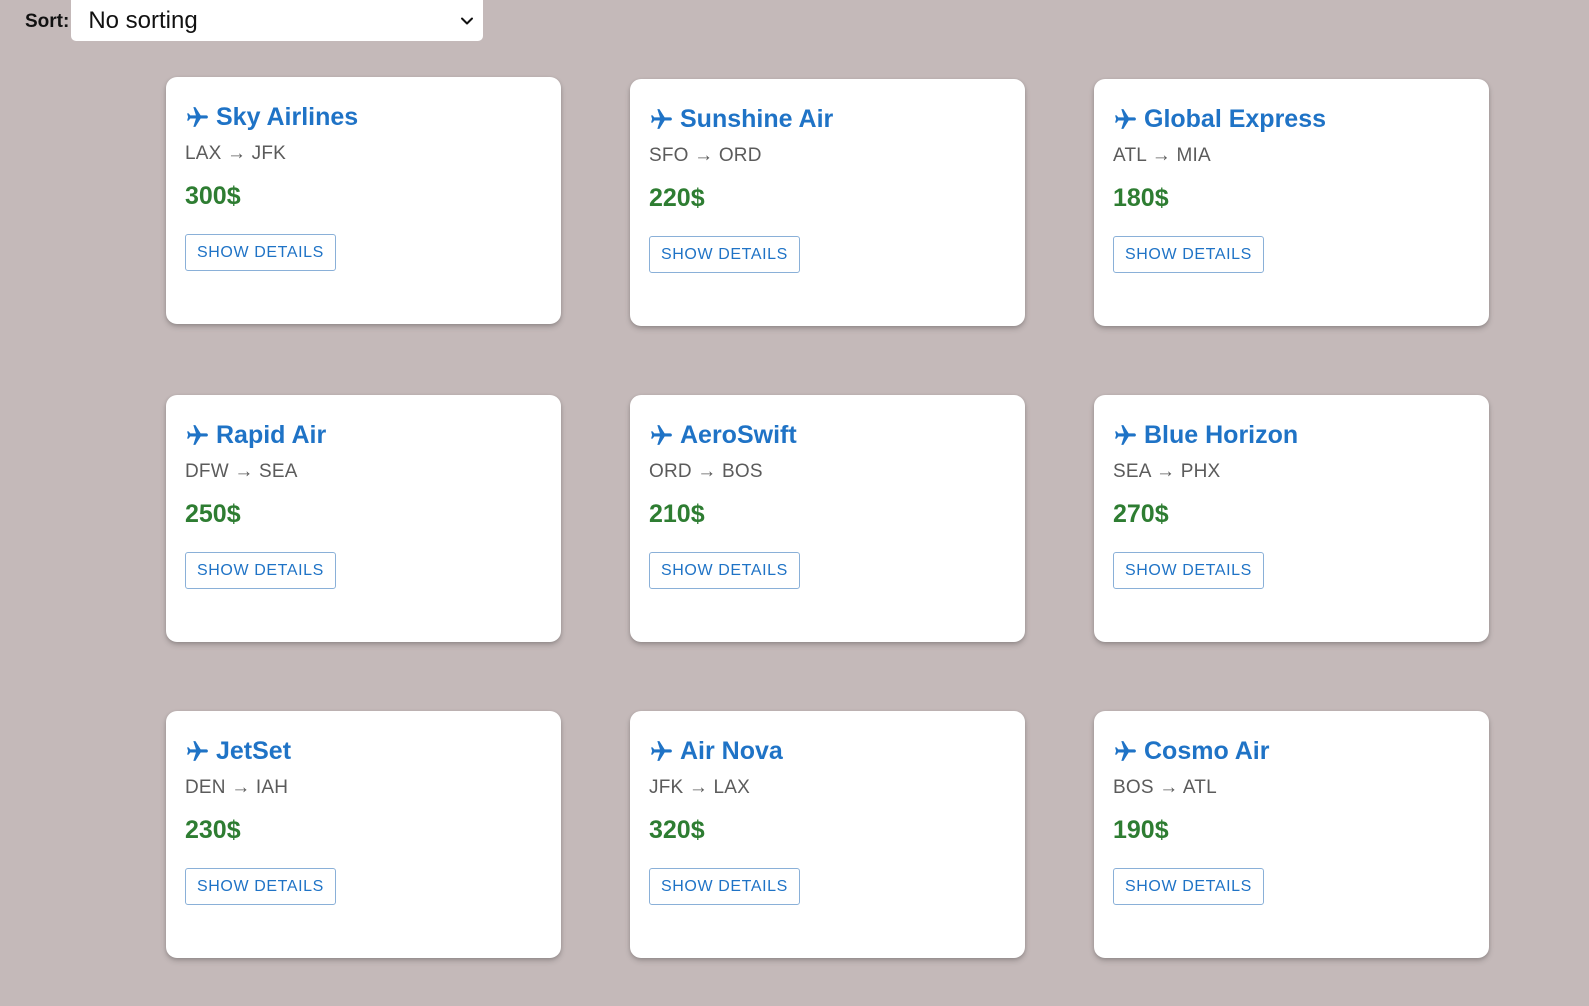 The image size is (1589, 1006). What do you see at coordinates (363, 117) in the screenshot?
I see `flight-title: Sky Airlines` at bounding box center [363, 117].